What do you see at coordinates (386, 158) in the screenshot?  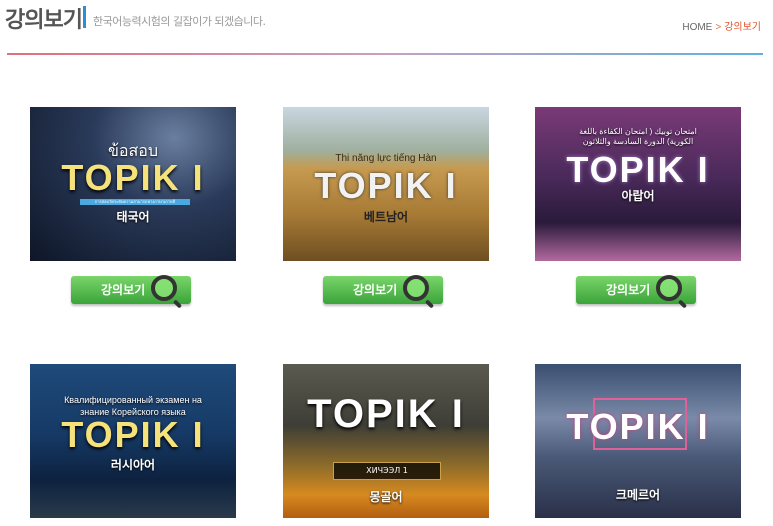 I see `thumbnail-top-text: Thi năng lực tiếng Hàn` at bounding box center [386, 158].